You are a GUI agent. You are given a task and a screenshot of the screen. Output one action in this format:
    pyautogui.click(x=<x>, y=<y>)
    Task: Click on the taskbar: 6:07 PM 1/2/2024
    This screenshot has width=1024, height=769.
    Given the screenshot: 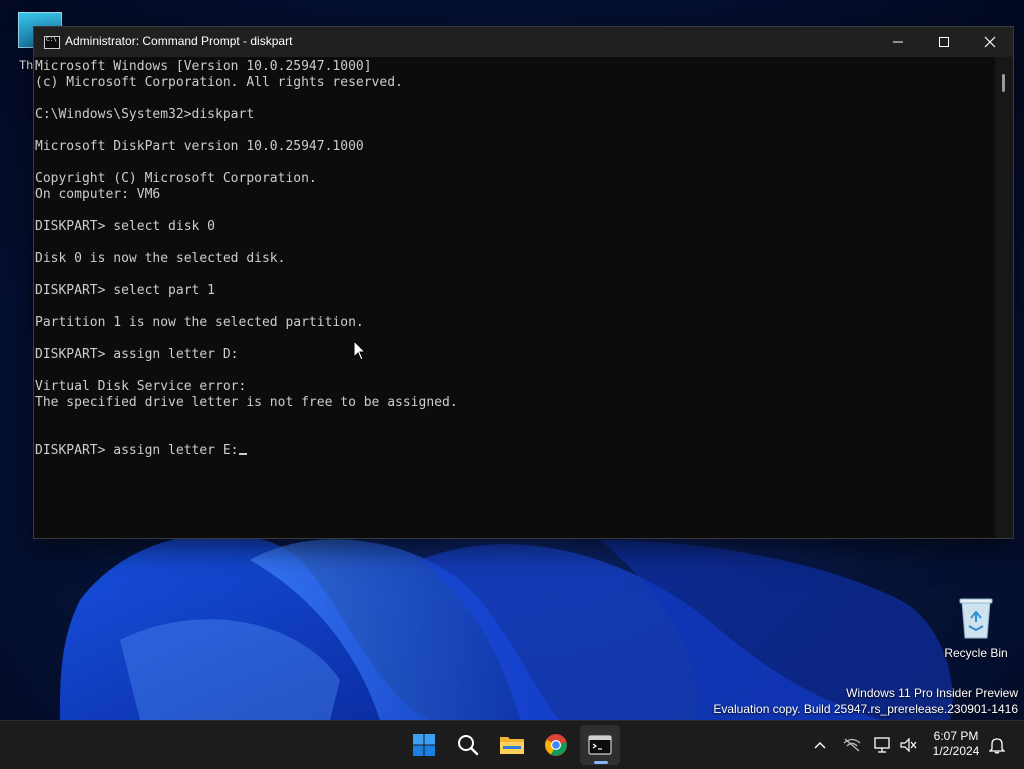 What is the action you would take?
    pyautogui.click(x=512, y=744)
    